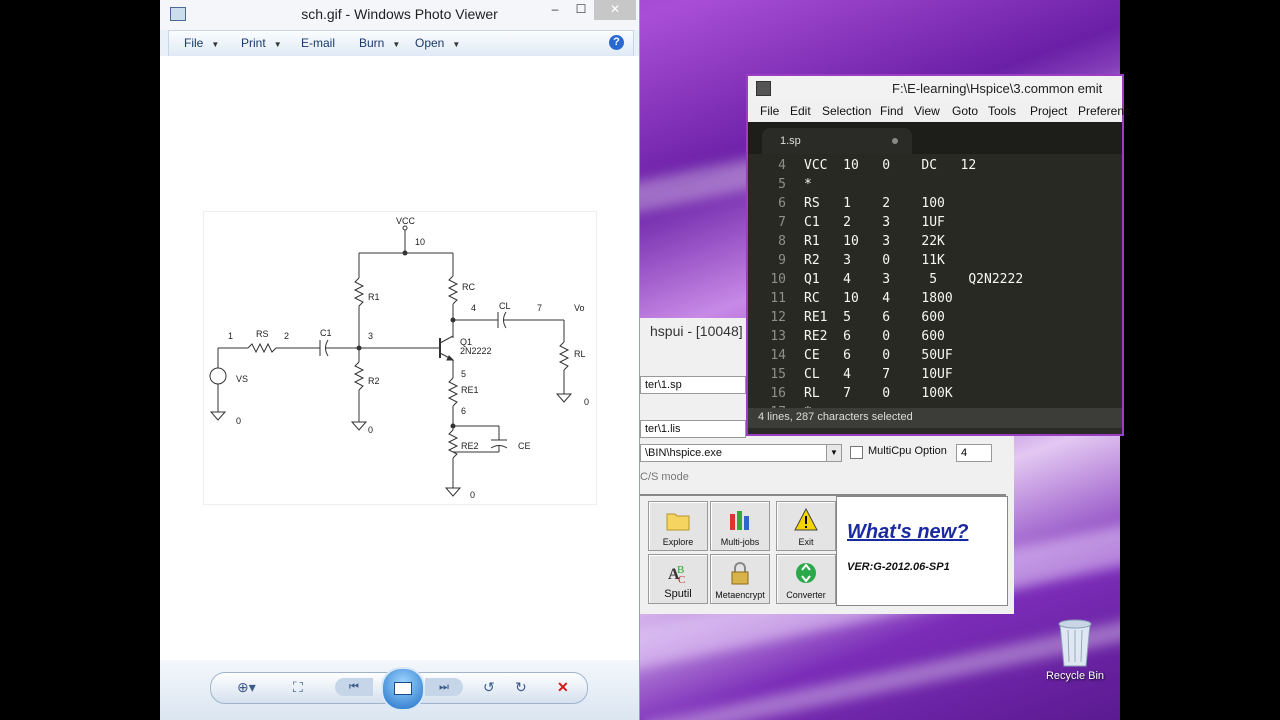 The height and width of the screenshot is (720, 1280). What do you see at coordinates (874, 241) in the screenshot?
I see `code-line: R1 10 3 22K` at bounding box center [874, 241].